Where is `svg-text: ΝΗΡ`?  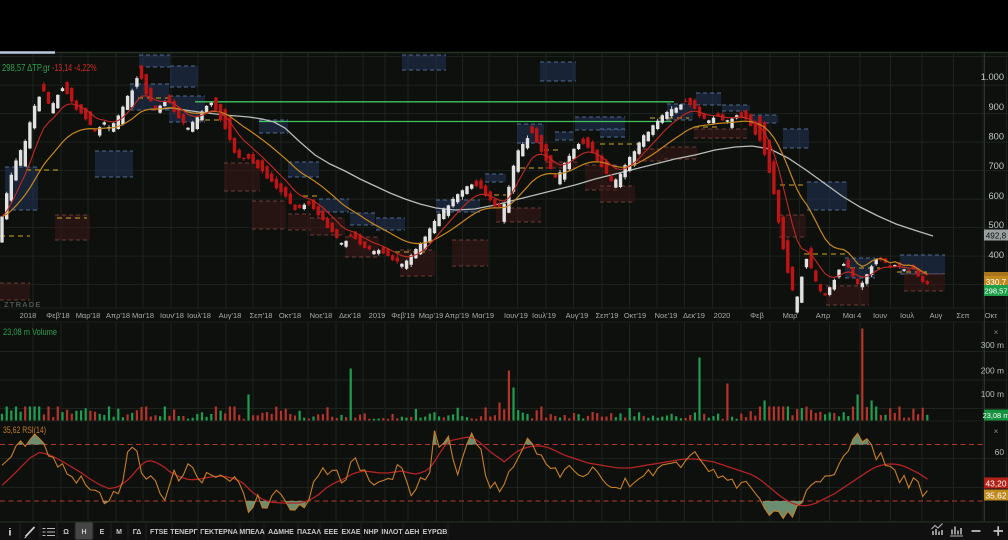 svg-text: ΝΗΡ is located at coordinates (371, 532).